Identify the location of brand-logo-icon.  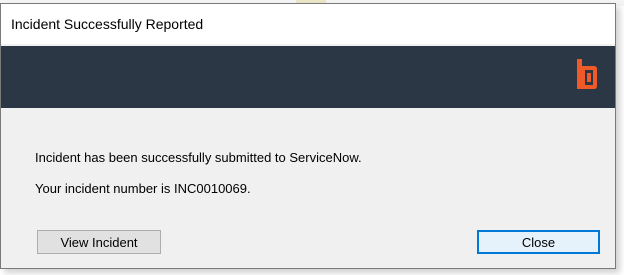
(587, 74).